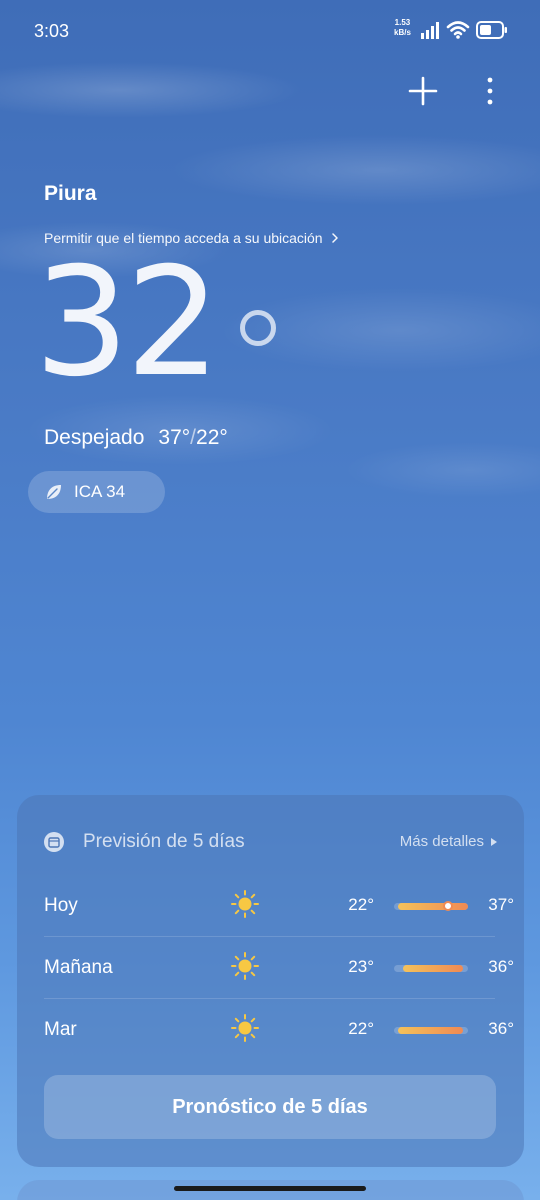 The width and height of the screenshot is (540, 1200). What do you see at coordinates (78, 967) in the screenshot?
I see `forecast-day-name: Mañana` at bounding box center [78, 967].